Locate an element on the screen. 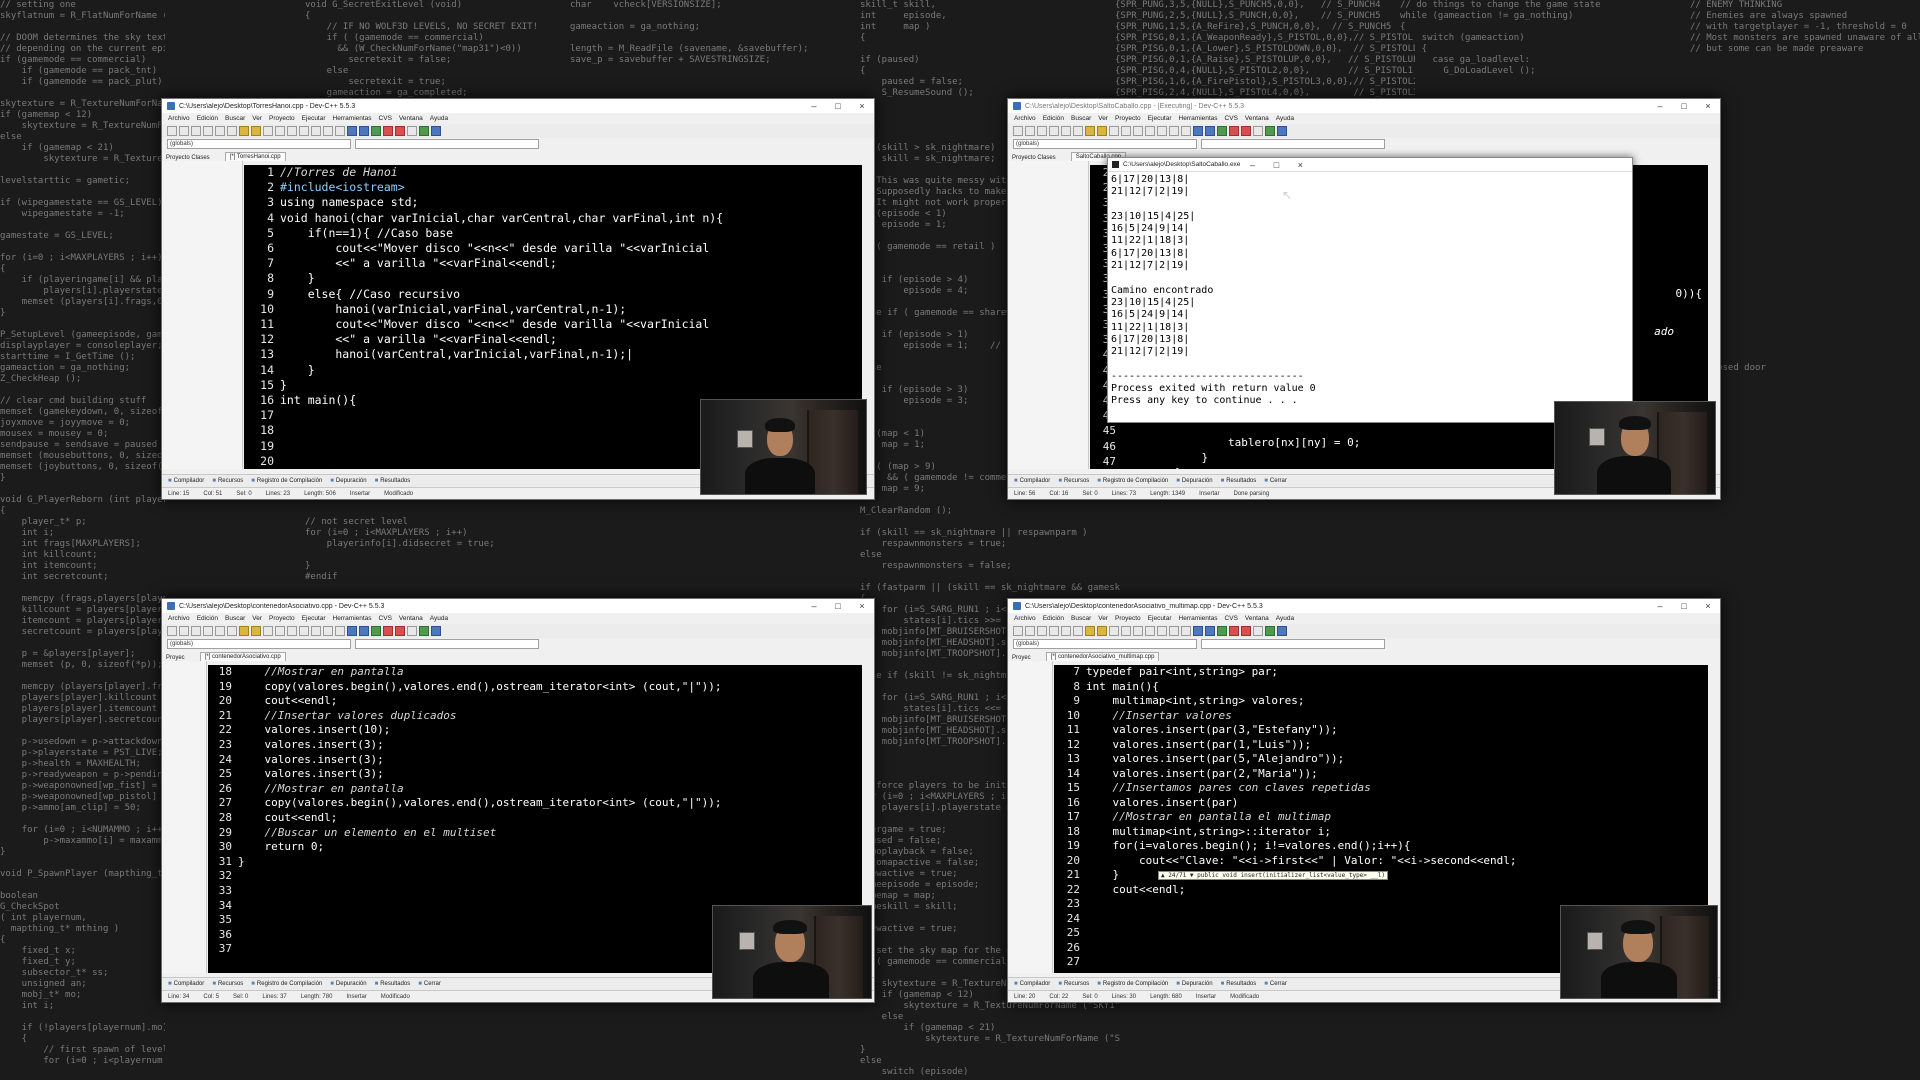  debug-icon is located at coordinates (1246, 131).